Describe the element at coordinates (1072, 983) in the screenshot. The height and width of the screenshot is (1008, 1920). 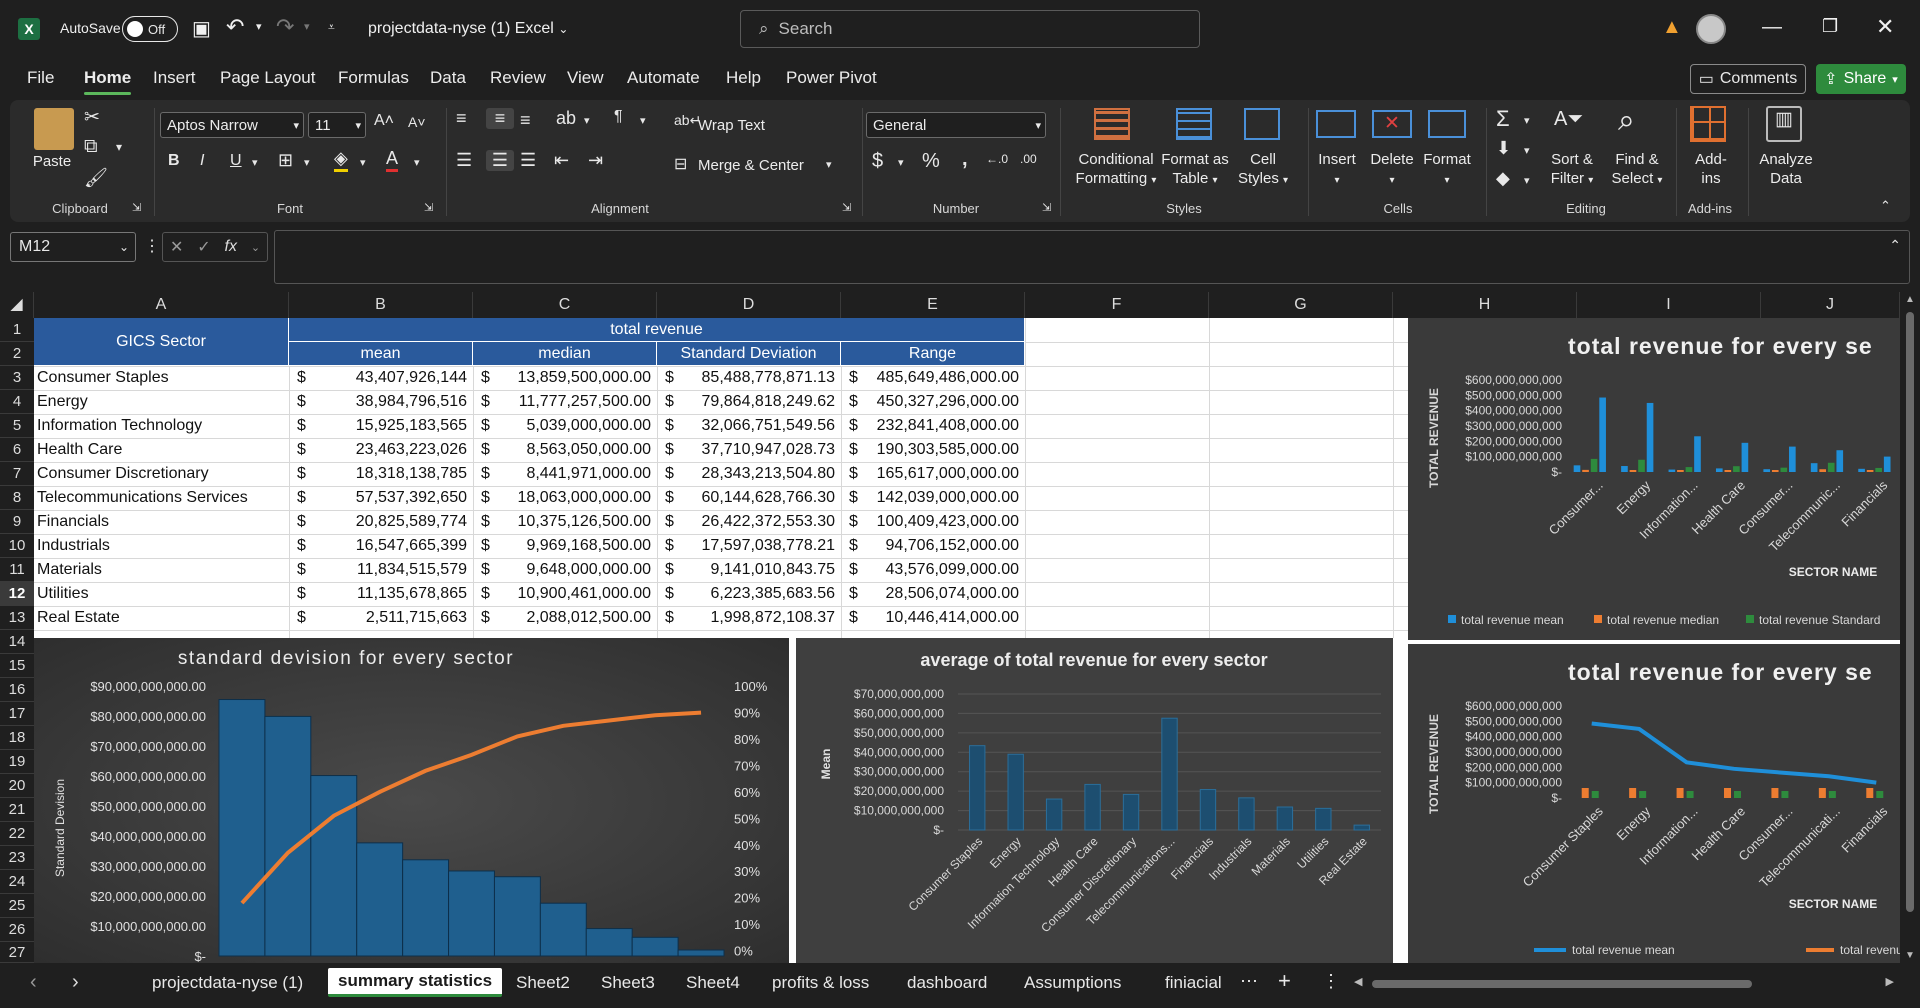
I see `sheet-tab-assumptions: Assumptions` at that location.